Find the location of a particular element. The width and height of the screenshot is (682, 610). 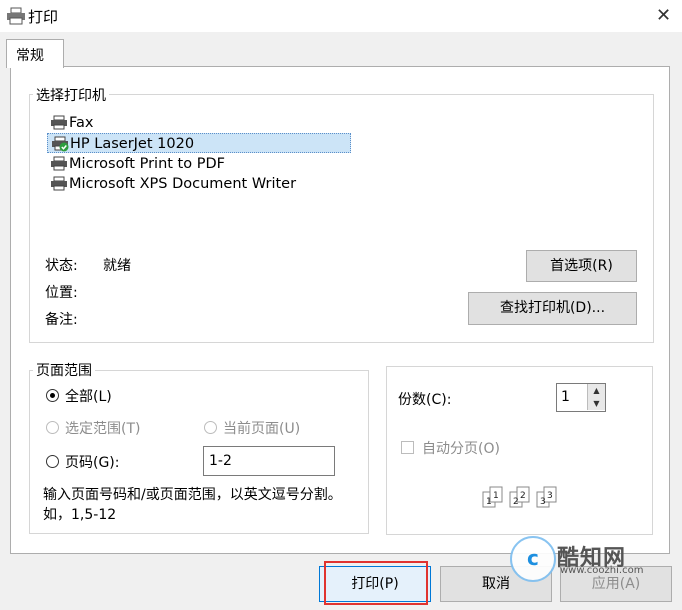

preferences-button: 首选项(R) is located at coordinates (581, 266).